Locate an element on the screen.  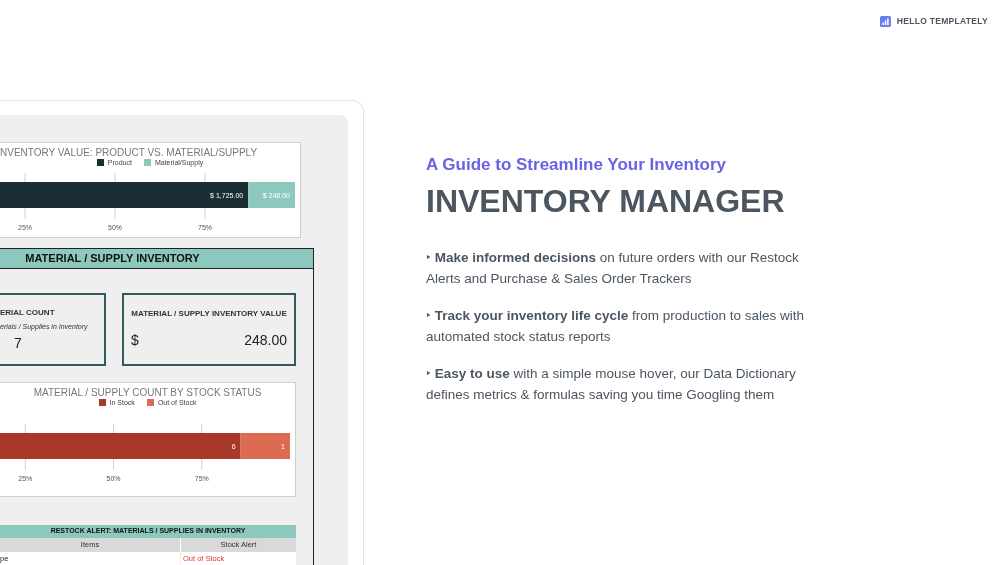
feature-text: ‣ Make informed decisions on future orders with our Restock Alerts and Purchase & Sales Order Trackers is located at coordinates (613, 268).